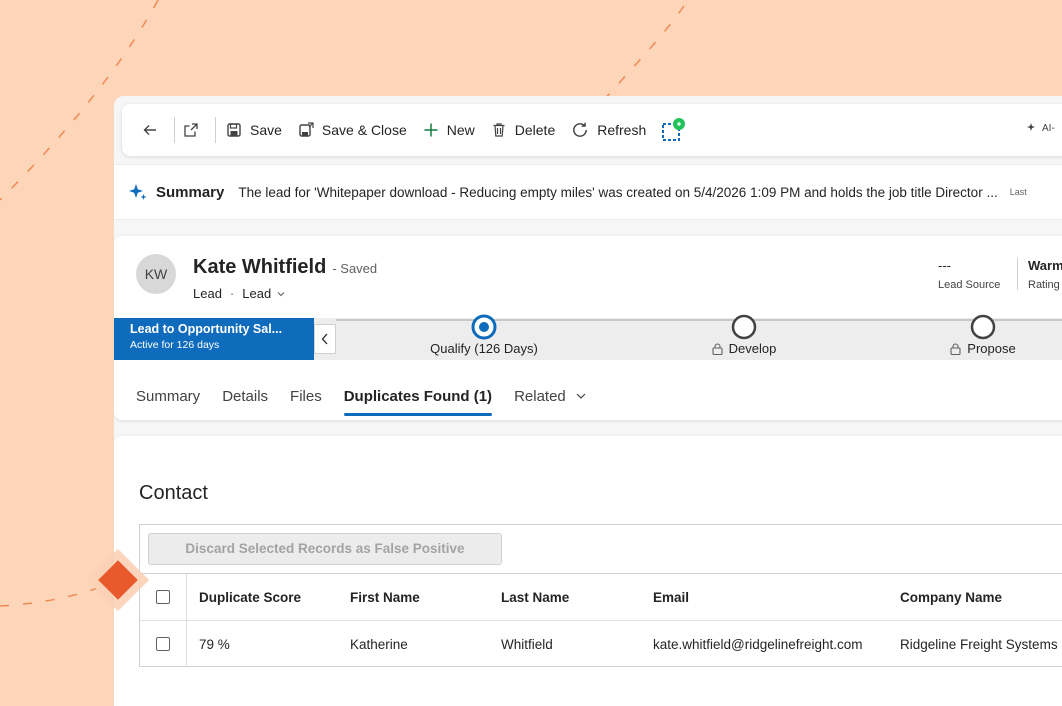  I want to click on save-icon, so click(234, 130).